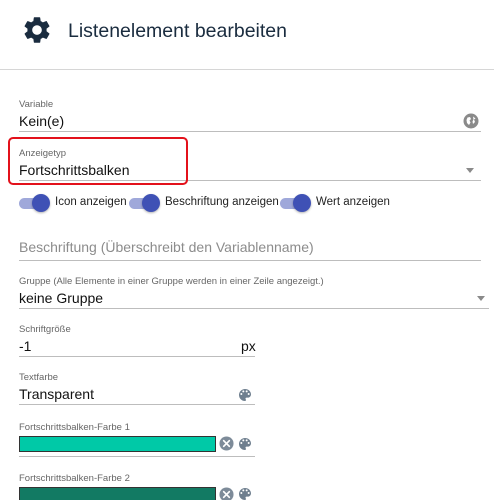 The height and width of the screenshot is (500, 494). Describe the element at coordinates (39, 377) in the screenshot. I see `textfarbe-label: Textfarbe` at that location.